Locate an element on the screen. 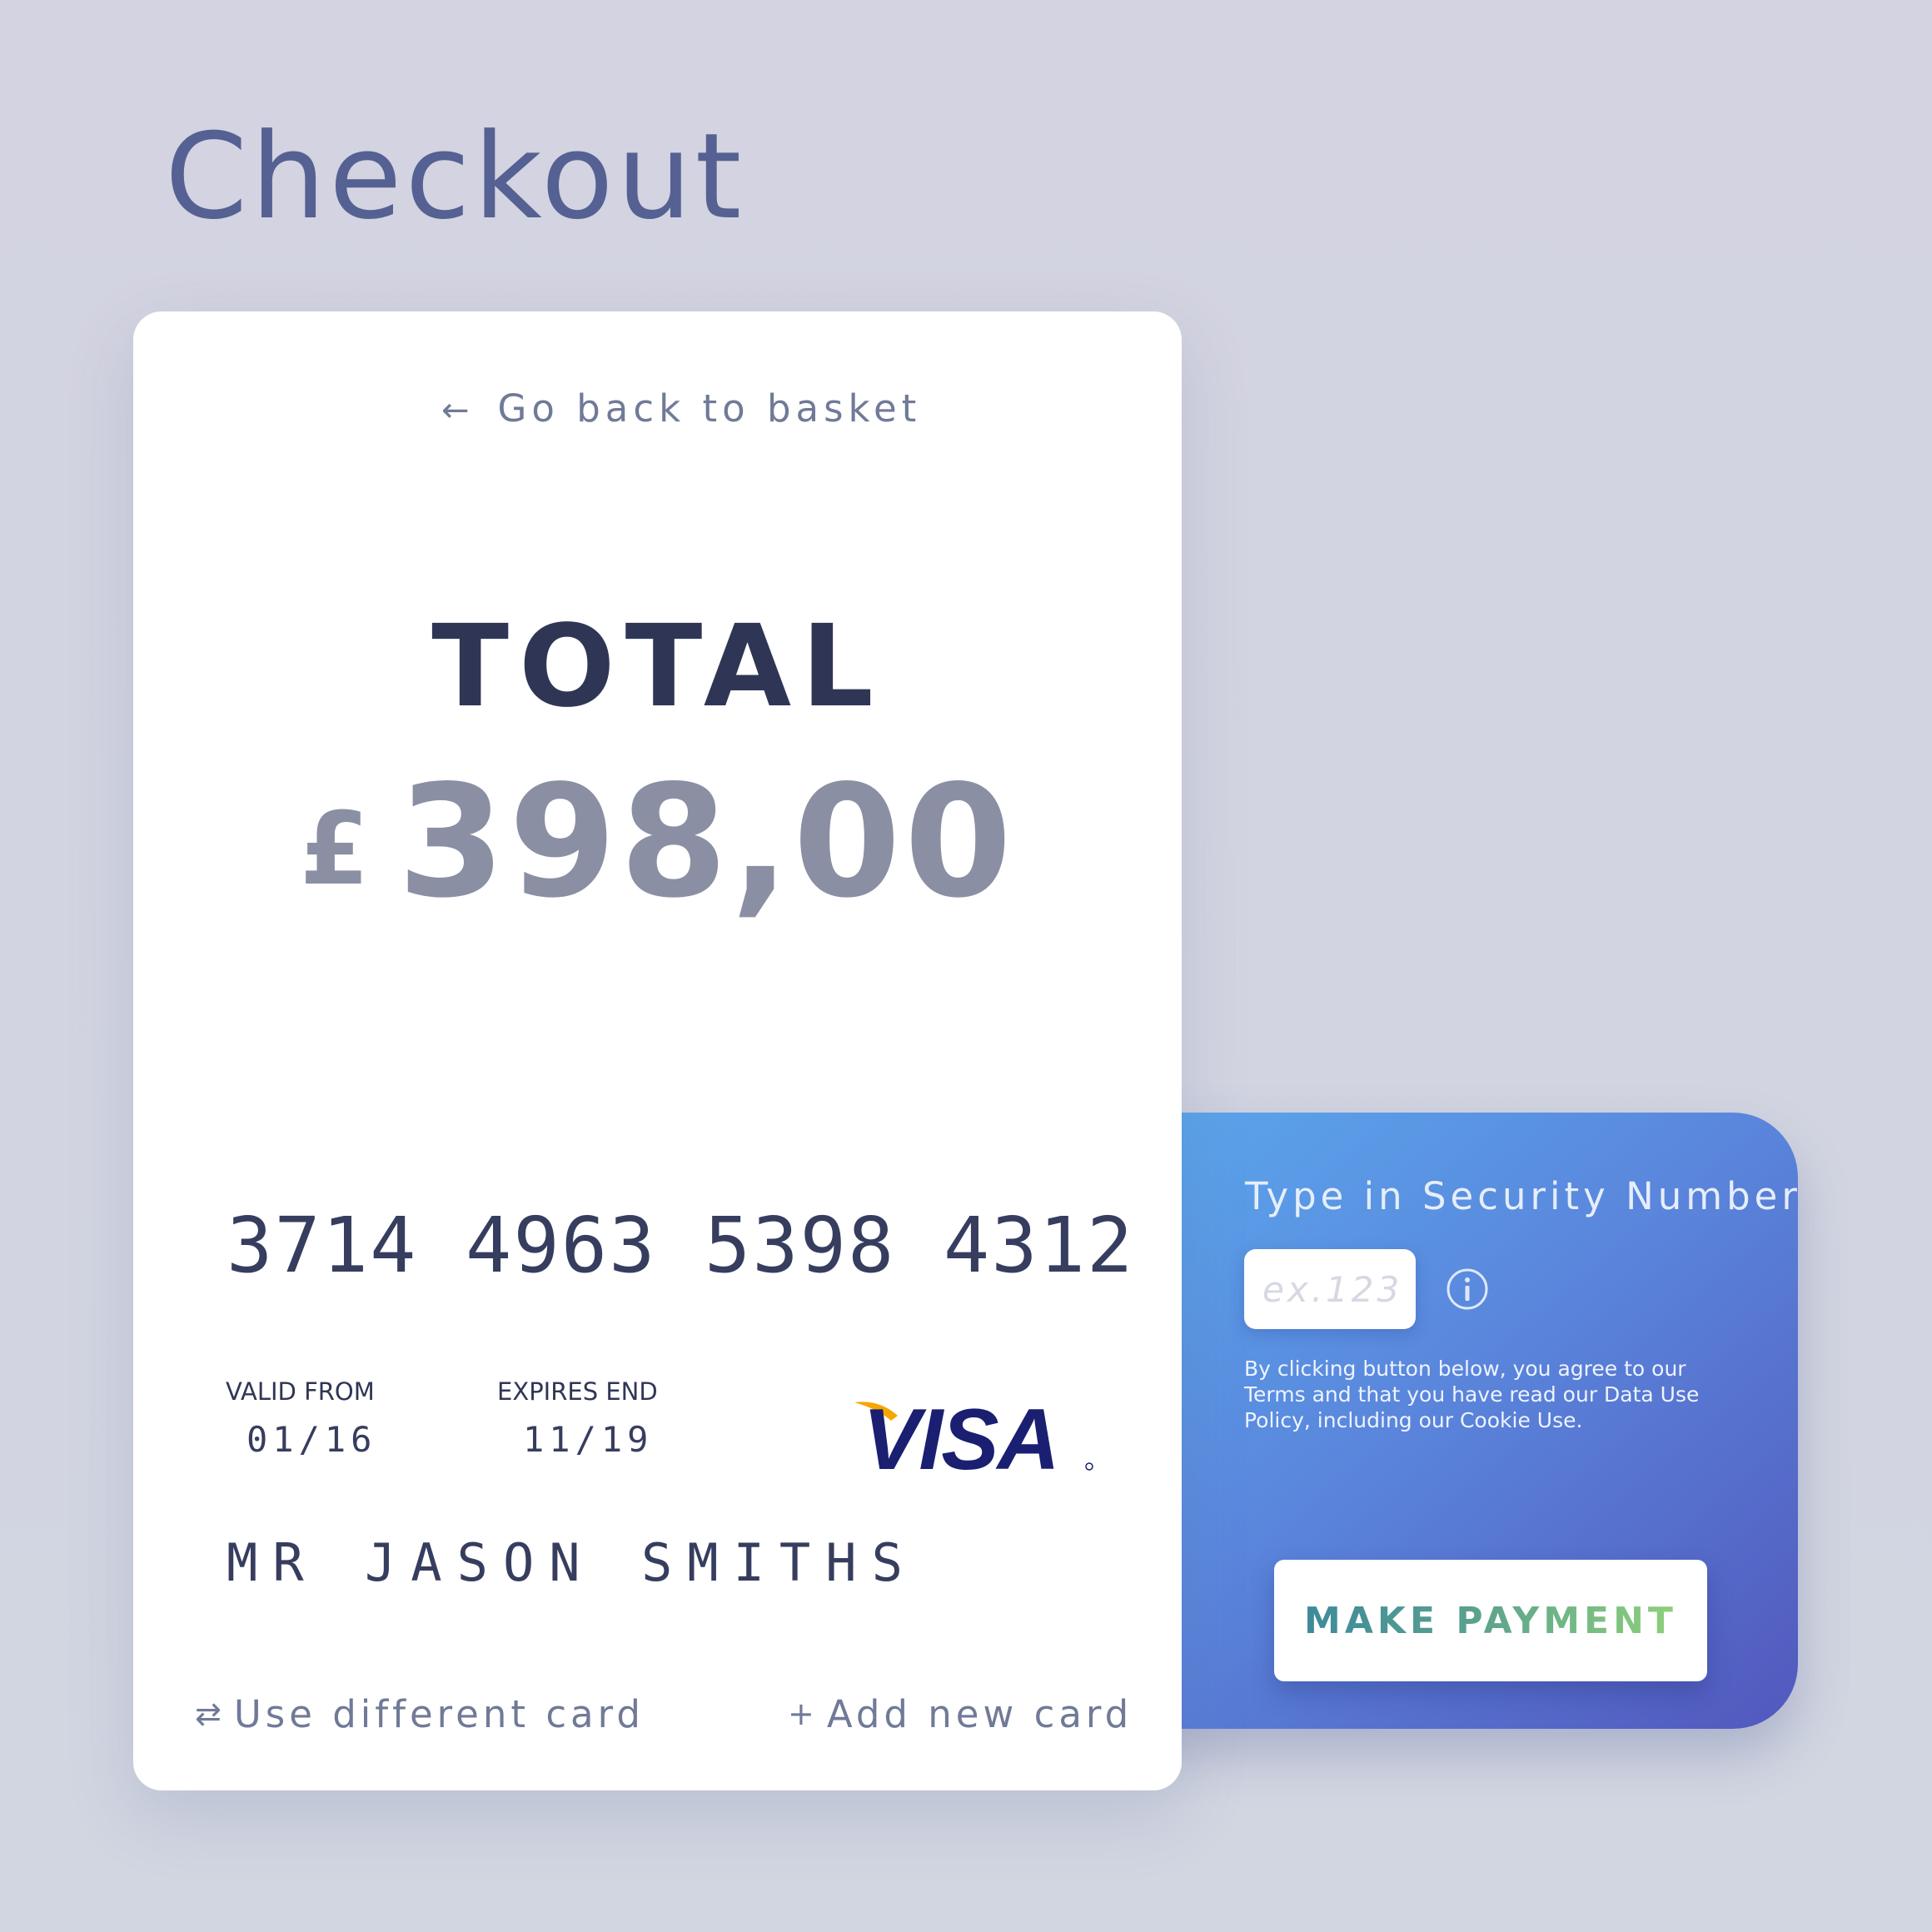 The image size is (1932, 1932). cardholder-name: MR JASON SMITHS is located at coordinates (572, 1563).